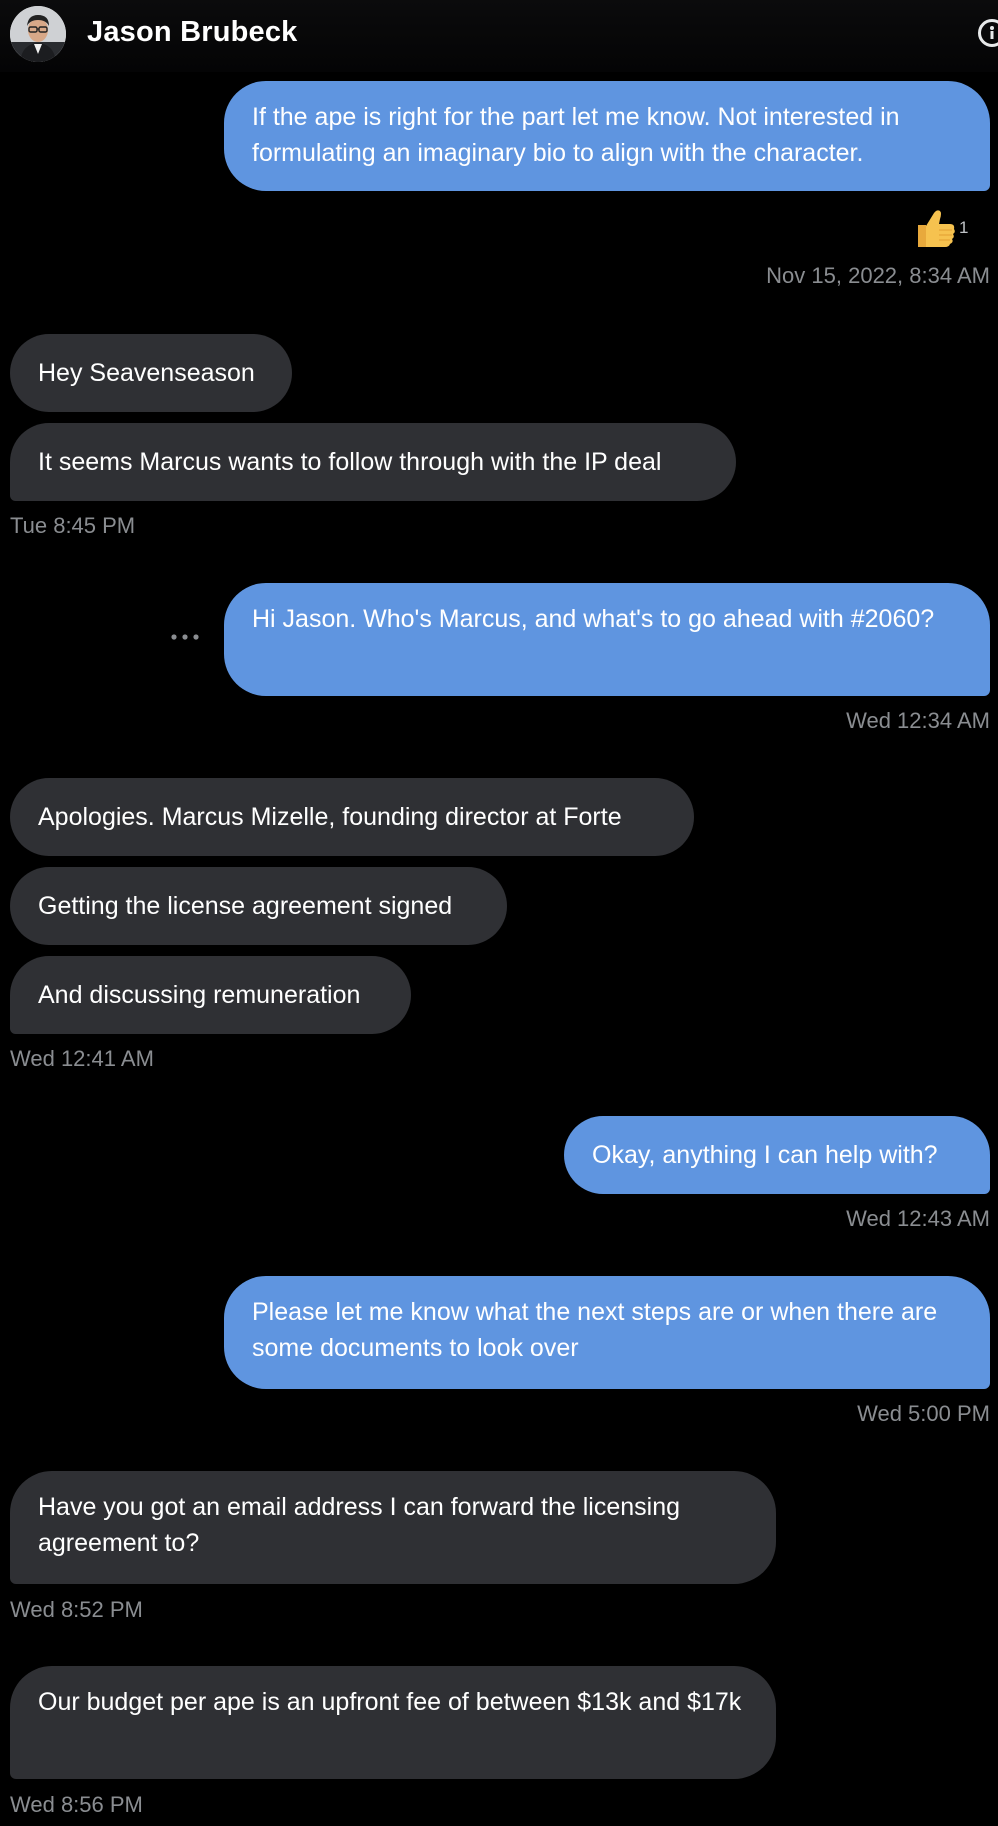  Describe the element at coordinates (73, 525) in the screenshot. I see `timestamp: Tue 8:45 PM` at that location.